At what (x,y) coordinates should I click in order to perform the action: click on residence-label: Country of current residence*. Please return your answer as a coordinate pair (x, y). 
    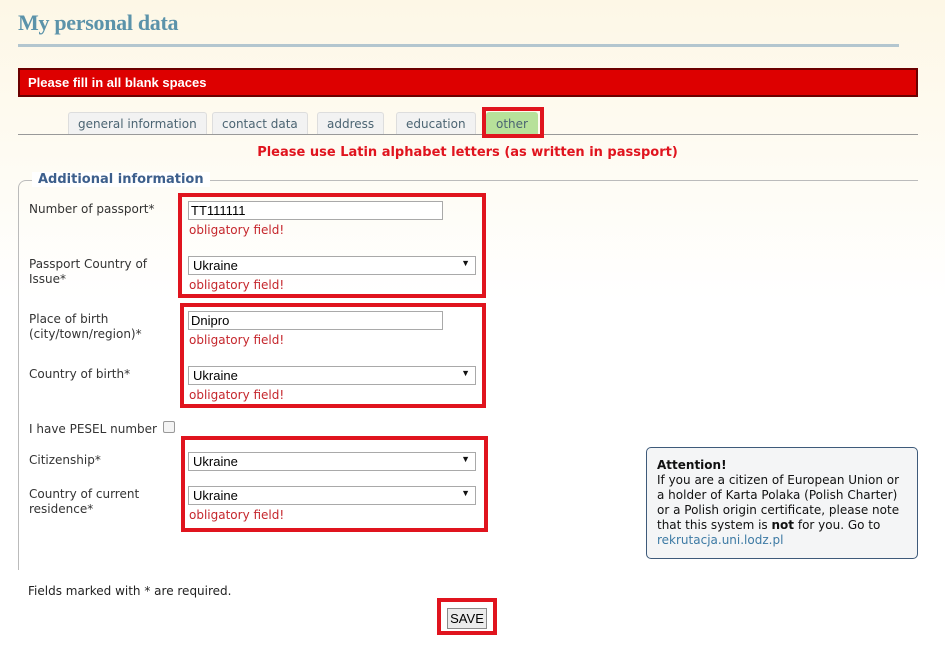
    Looking at the image, I should click on (84, 501).